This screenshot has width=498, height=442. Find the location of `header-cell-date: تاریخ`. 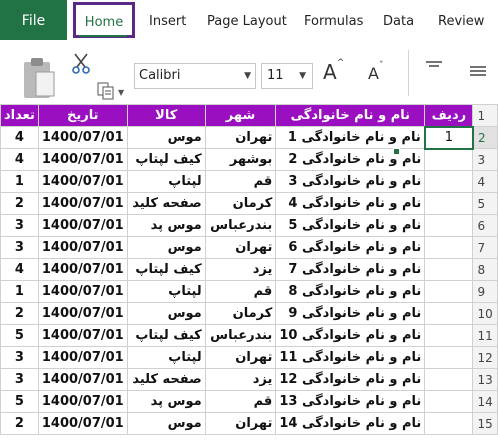

header-cell-date: تاریخ is located at coordinates (82, 115).